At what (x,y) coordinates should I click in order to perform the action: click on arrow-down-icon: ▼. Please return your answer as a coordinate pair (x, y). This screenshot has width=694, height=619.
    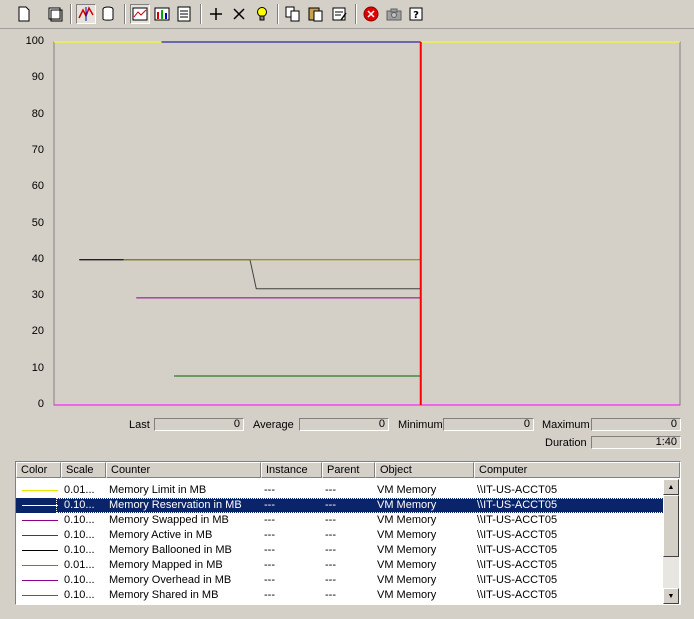
    Looking at the image, I should click on (671, 596).